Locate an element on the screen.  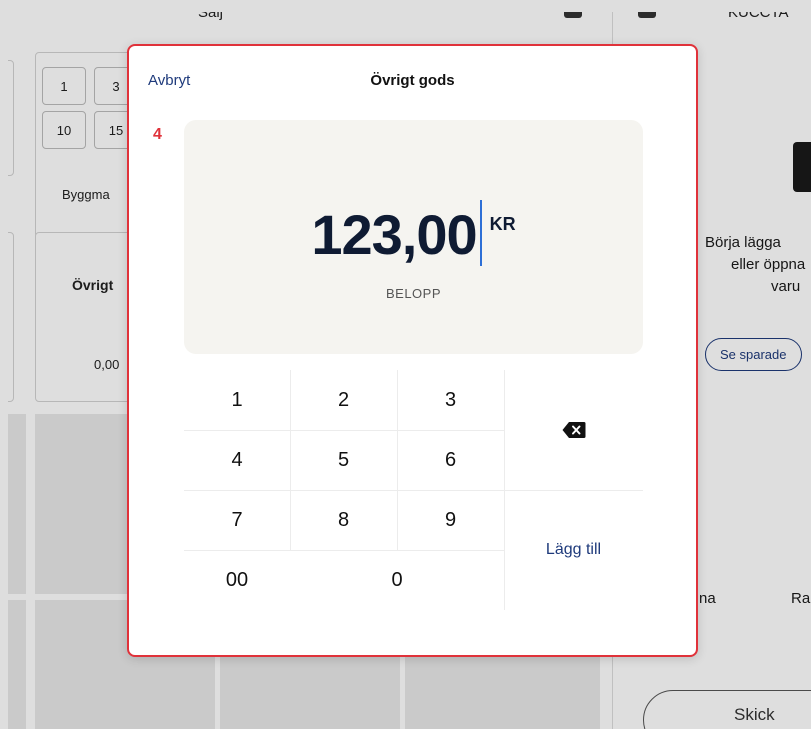
backspace-button is located at coordinates (573, 430).